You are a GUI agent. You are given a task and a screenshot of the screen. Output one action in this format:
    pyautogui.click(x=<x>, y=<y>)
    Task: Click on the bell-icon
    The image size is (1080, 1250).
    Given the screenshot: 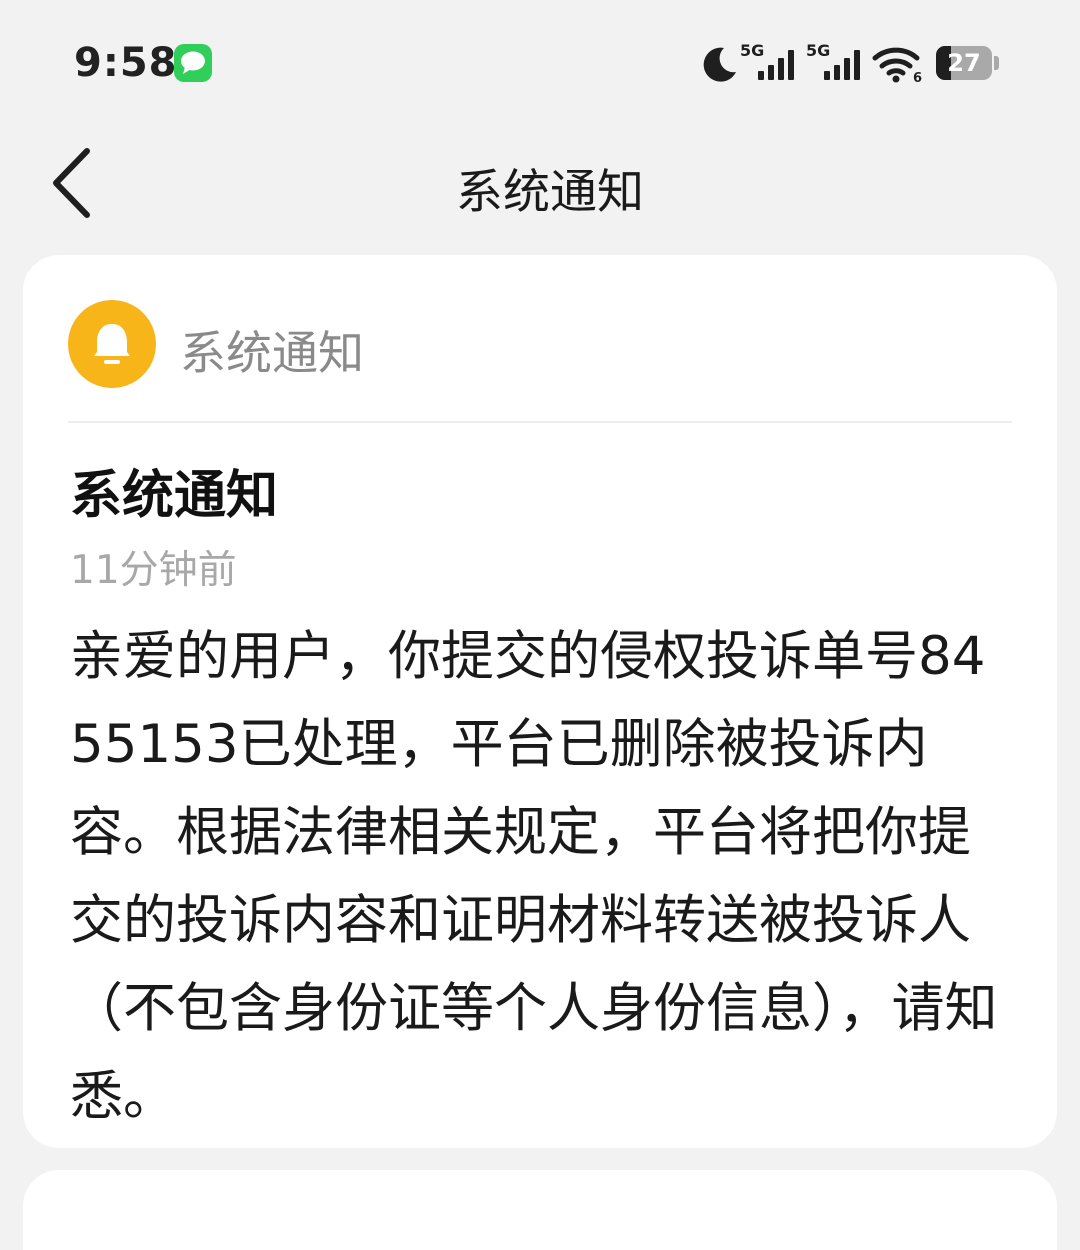 What is the action you would take?
    pyautogui.click(x=112, y=344)
    